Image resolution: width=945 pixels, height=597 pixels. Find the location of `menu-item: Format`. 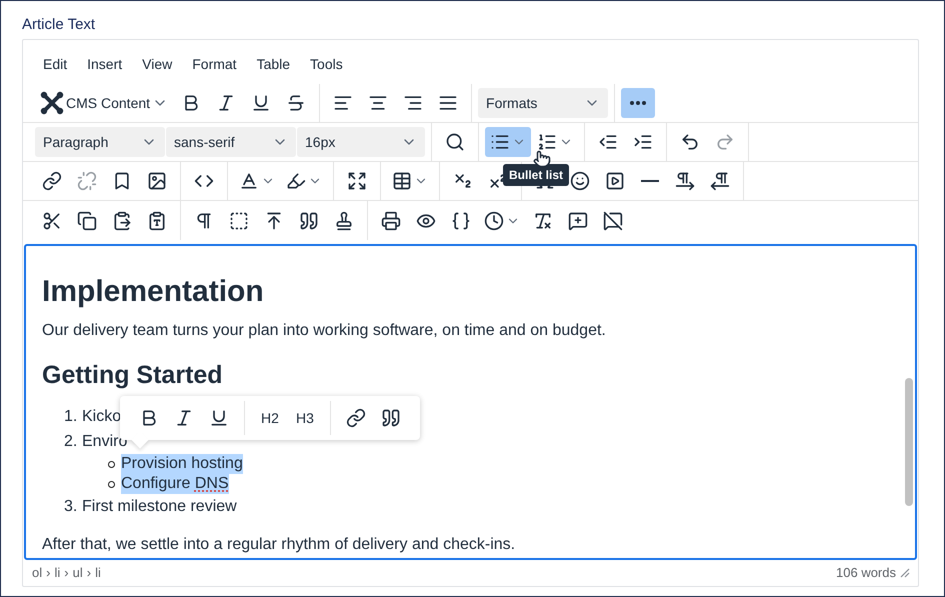

menu-item: Format is located at coordinates (214, 64).